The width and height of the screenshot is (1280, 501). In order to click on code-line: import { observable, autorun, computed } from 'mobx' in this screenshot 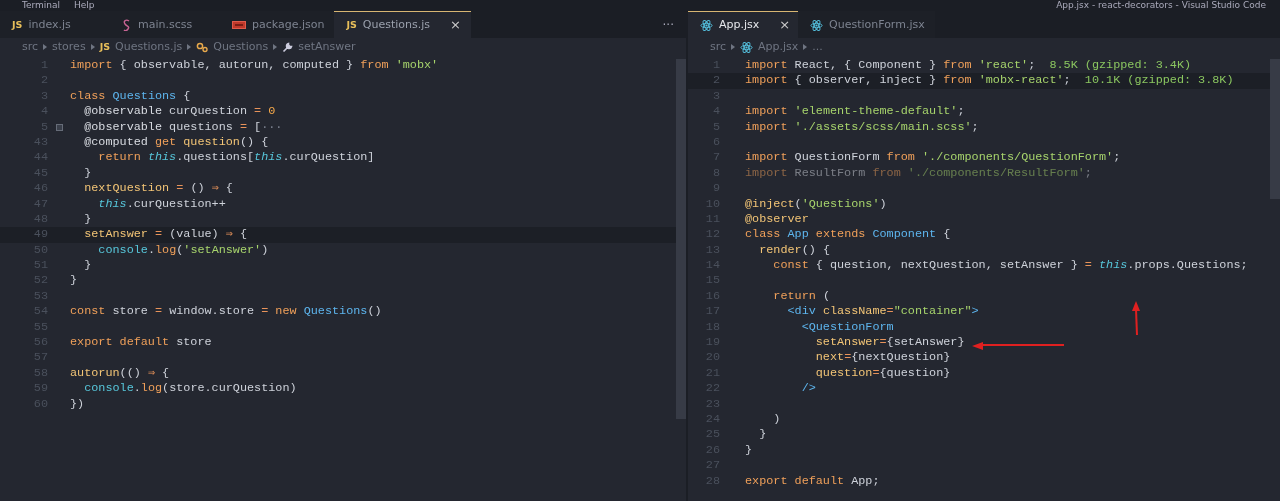, I will do `click(254, 66)`.